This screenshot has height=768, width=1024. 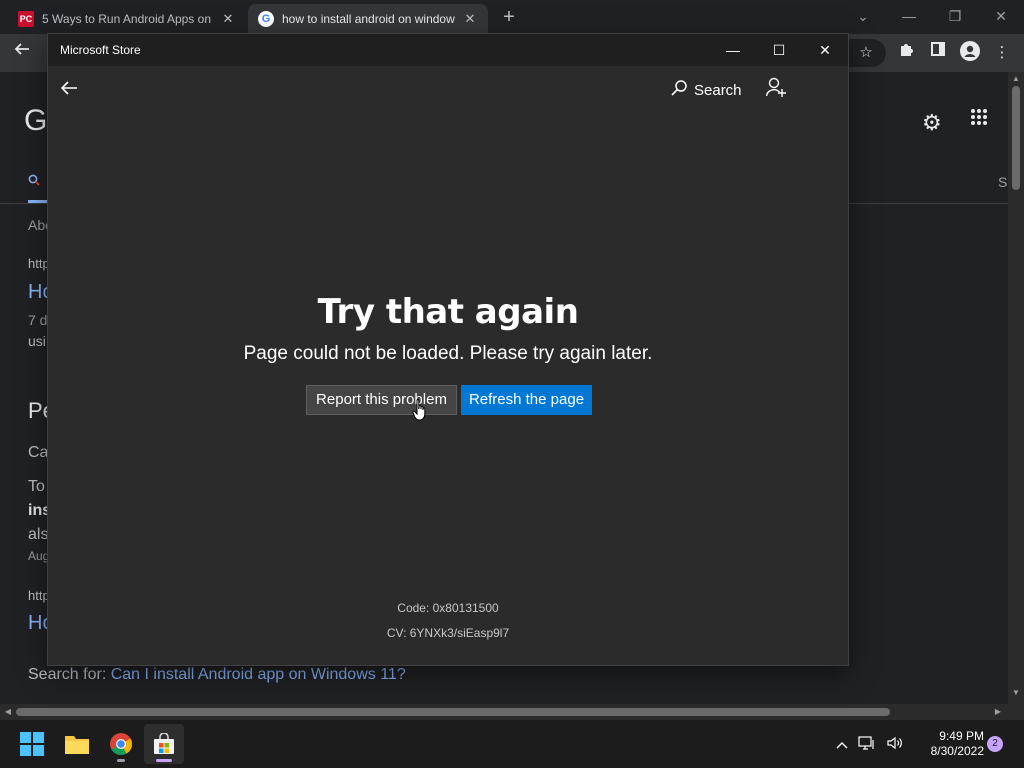 I want to click on store-maximize-button: ☐, so click(x=779, y=50).